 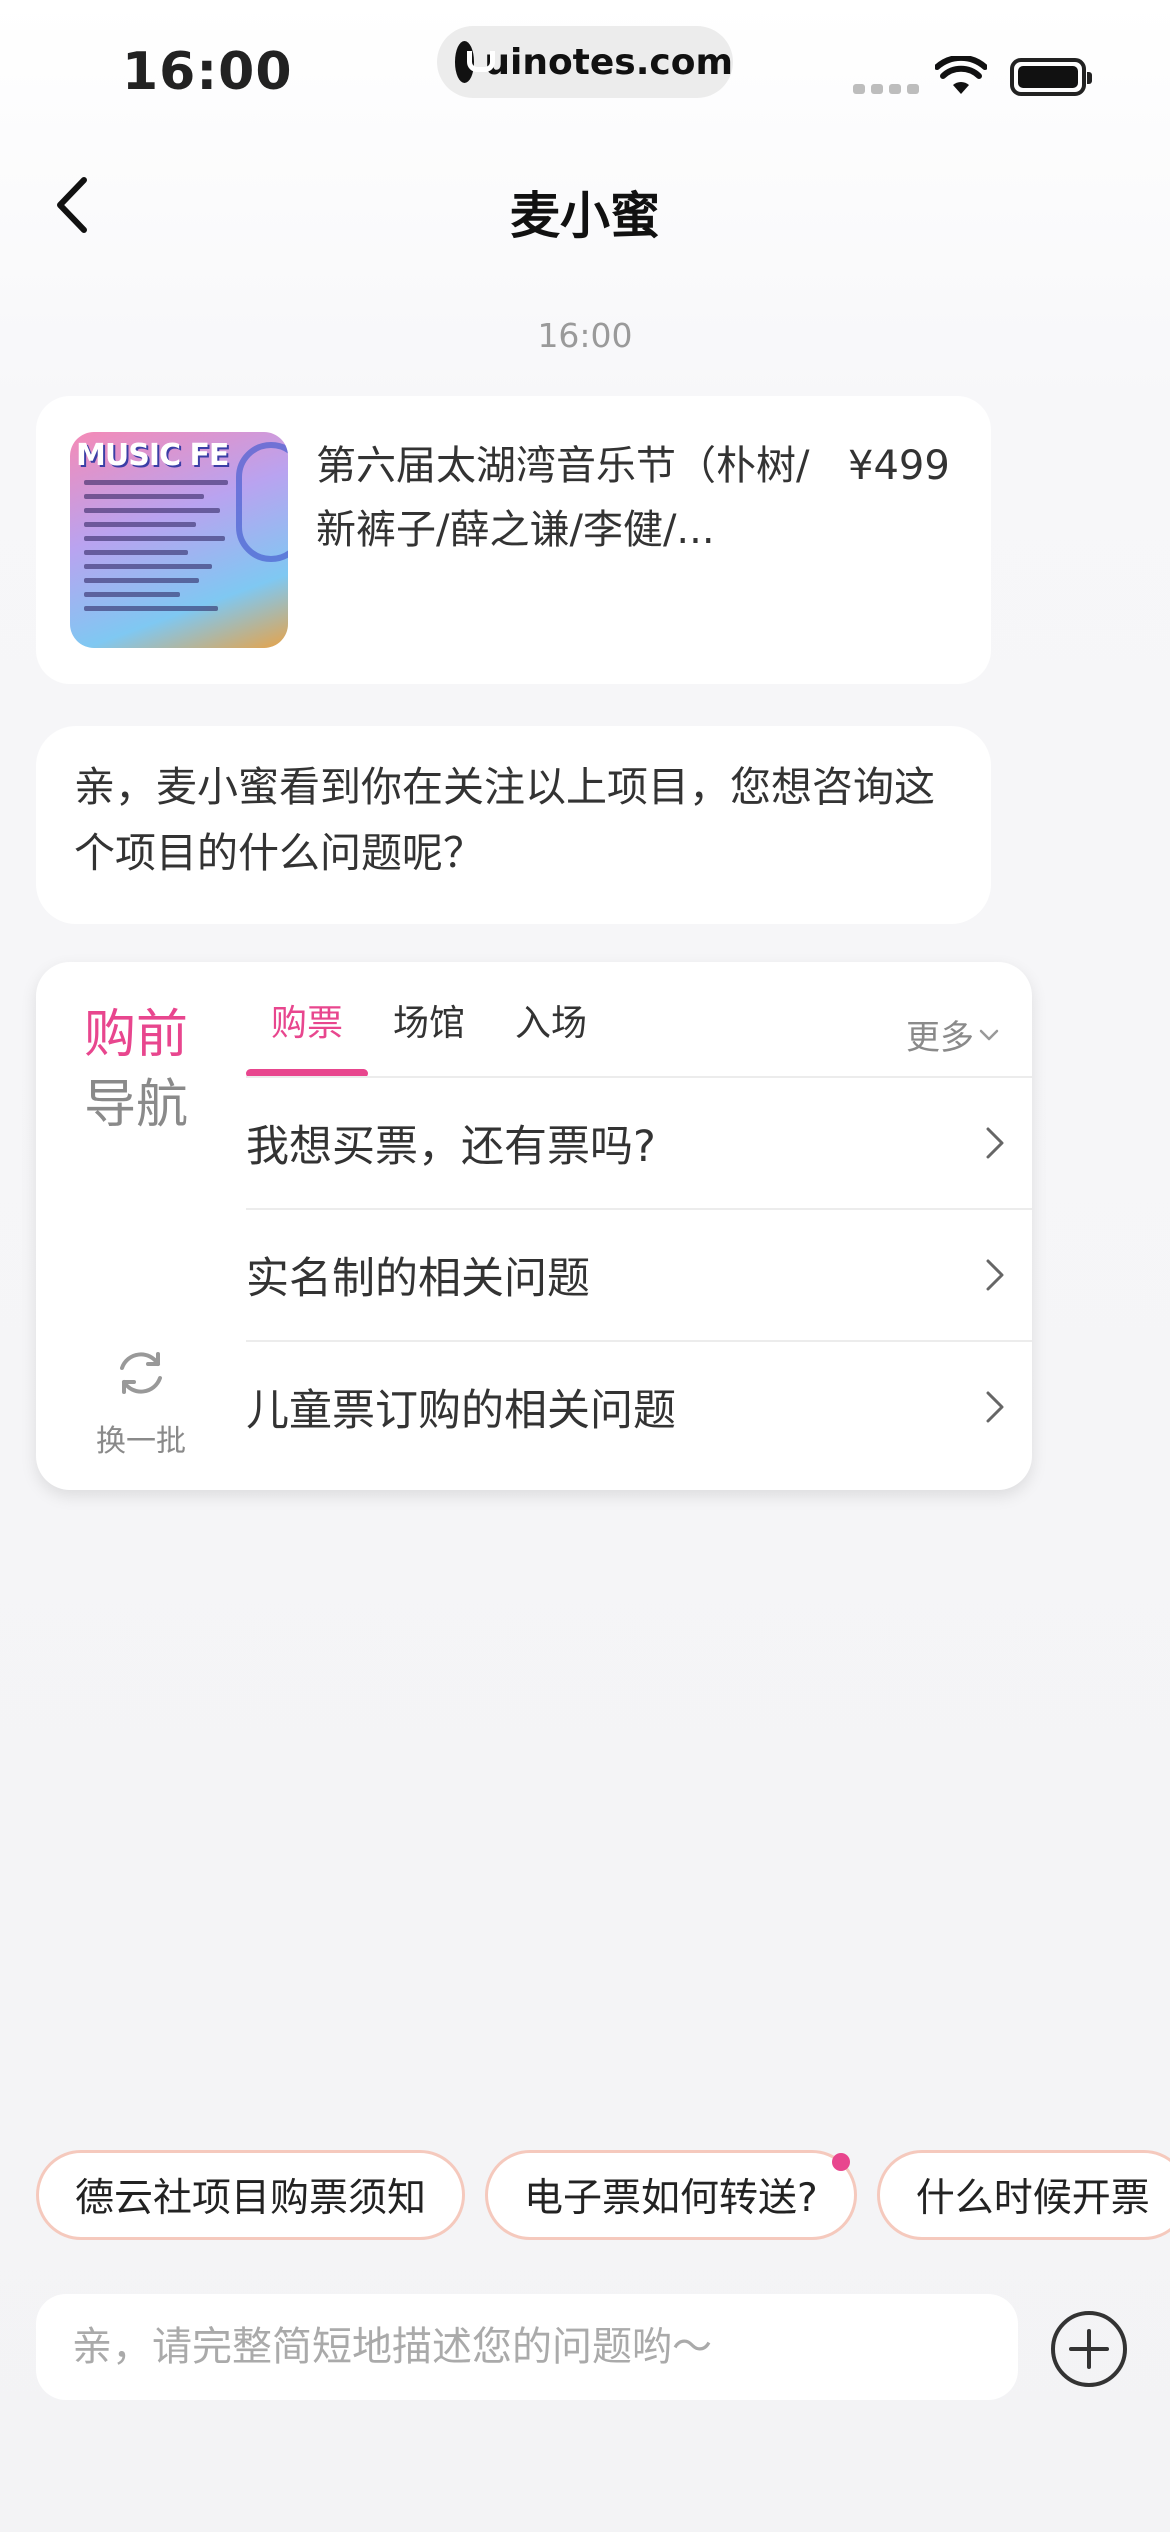 I want to click on tab-venue: 场馆, so click(x=429, y=1035).